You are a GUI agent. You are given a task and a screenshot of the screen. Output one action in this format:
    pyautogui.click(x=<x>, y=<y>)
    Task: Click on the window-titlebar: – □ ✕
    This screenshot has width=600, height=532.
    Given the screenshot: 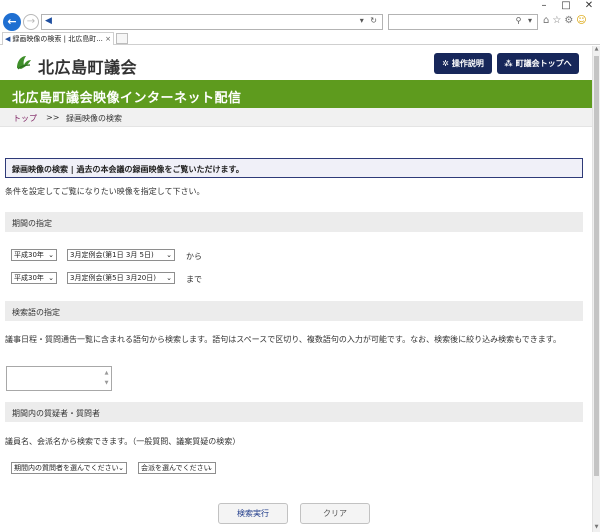 What is the action you would take?
    pyautogui.click(x=300, y=6)
    